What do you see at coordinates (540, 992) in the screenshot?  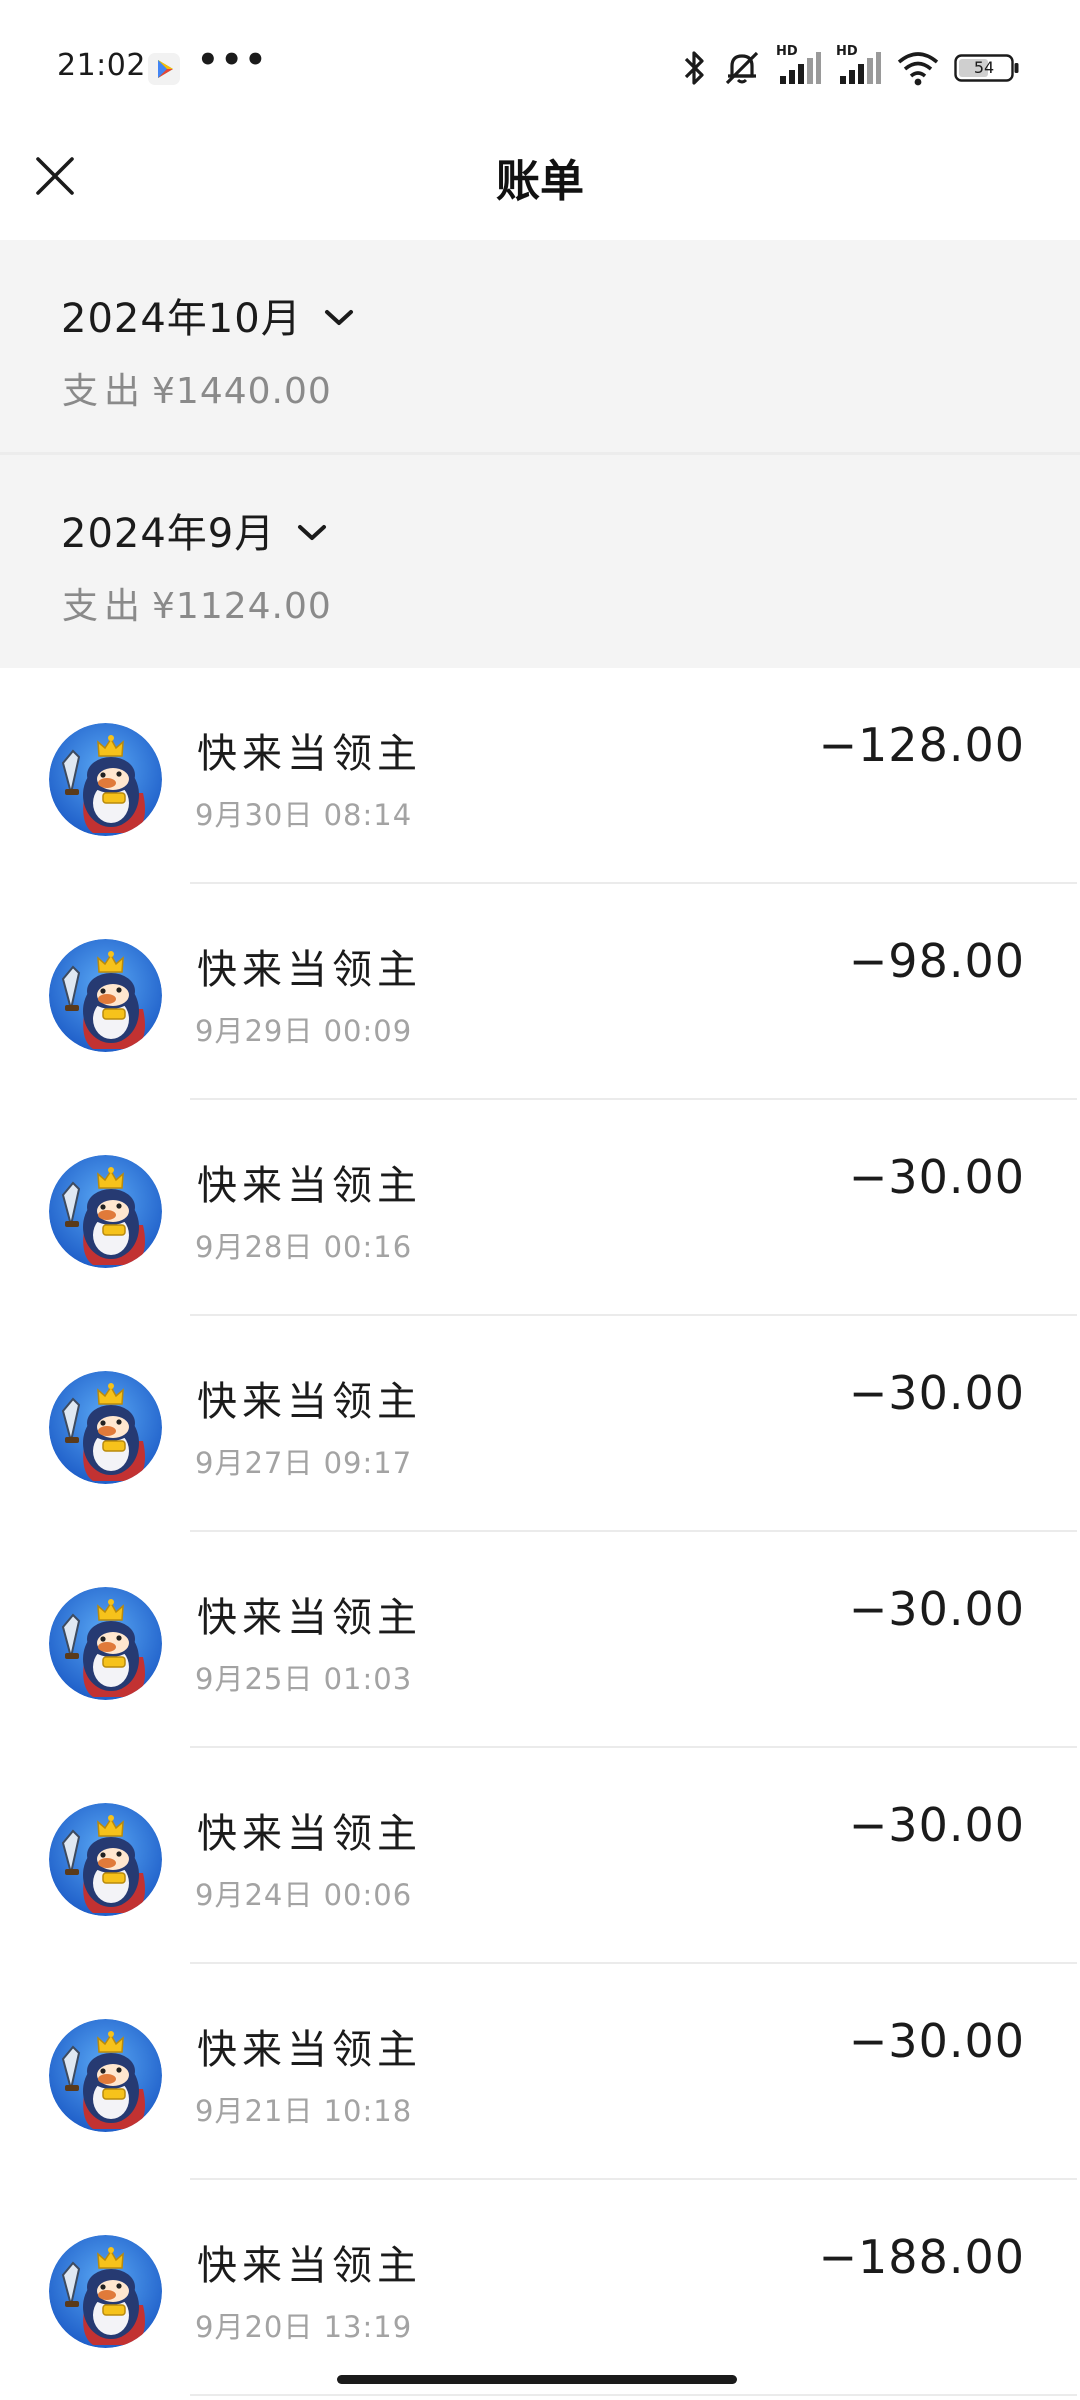 I see `transaction-row: 快来当领主 9月29日 00:09 −98.00` at bounding box center [540, 992].